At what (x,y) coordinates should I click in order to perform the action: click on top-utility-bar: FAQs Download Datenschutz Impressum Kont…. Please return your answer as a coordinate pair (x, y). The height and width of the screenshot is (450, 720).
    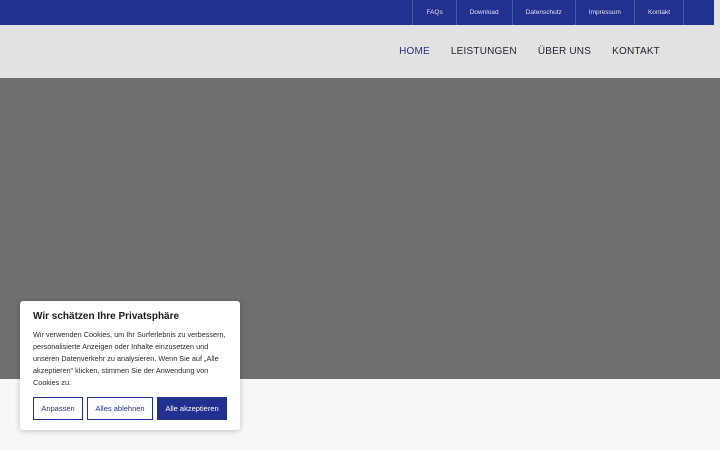
    Looking at the image, I should click on (360, 12).